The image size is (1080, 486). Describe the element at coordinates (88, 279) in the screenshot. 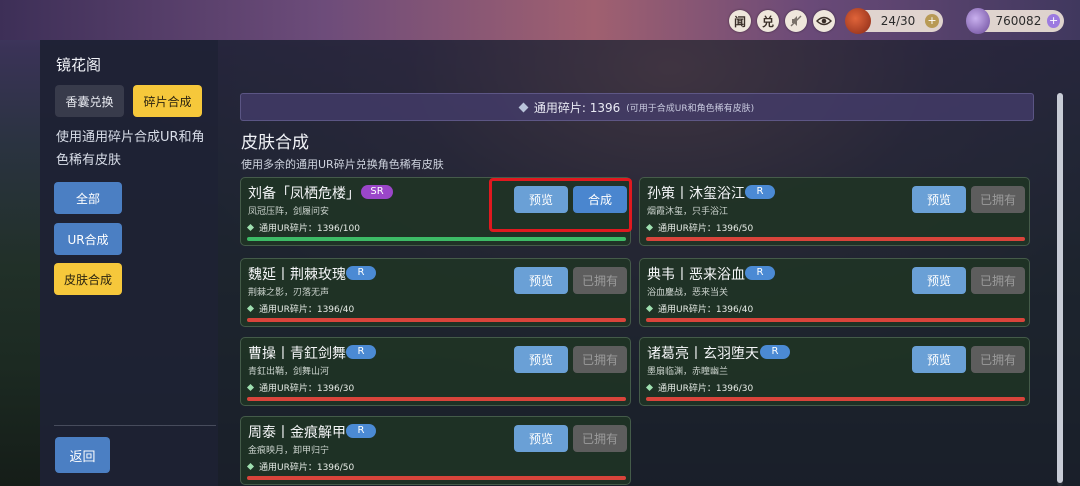

I see `filter-skin-button: 皮肤合成` at that location.